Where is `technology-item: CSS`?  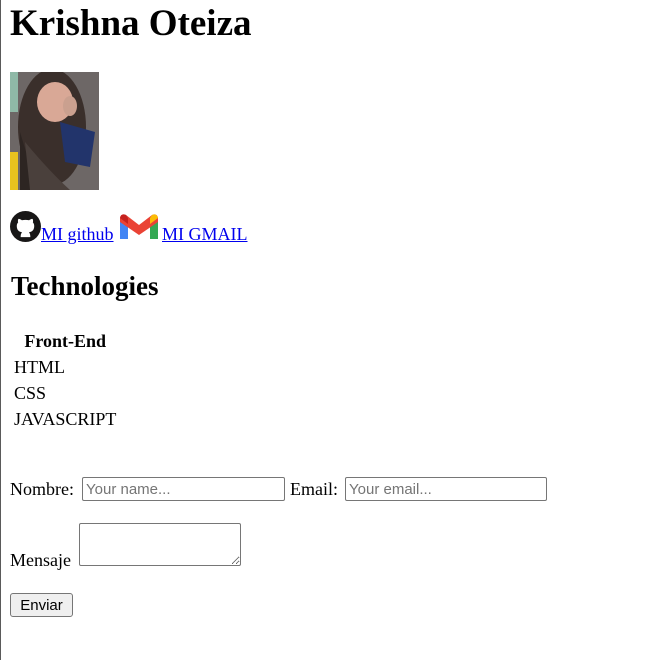
technology-item: CSS is located at coordinates (30, 393).